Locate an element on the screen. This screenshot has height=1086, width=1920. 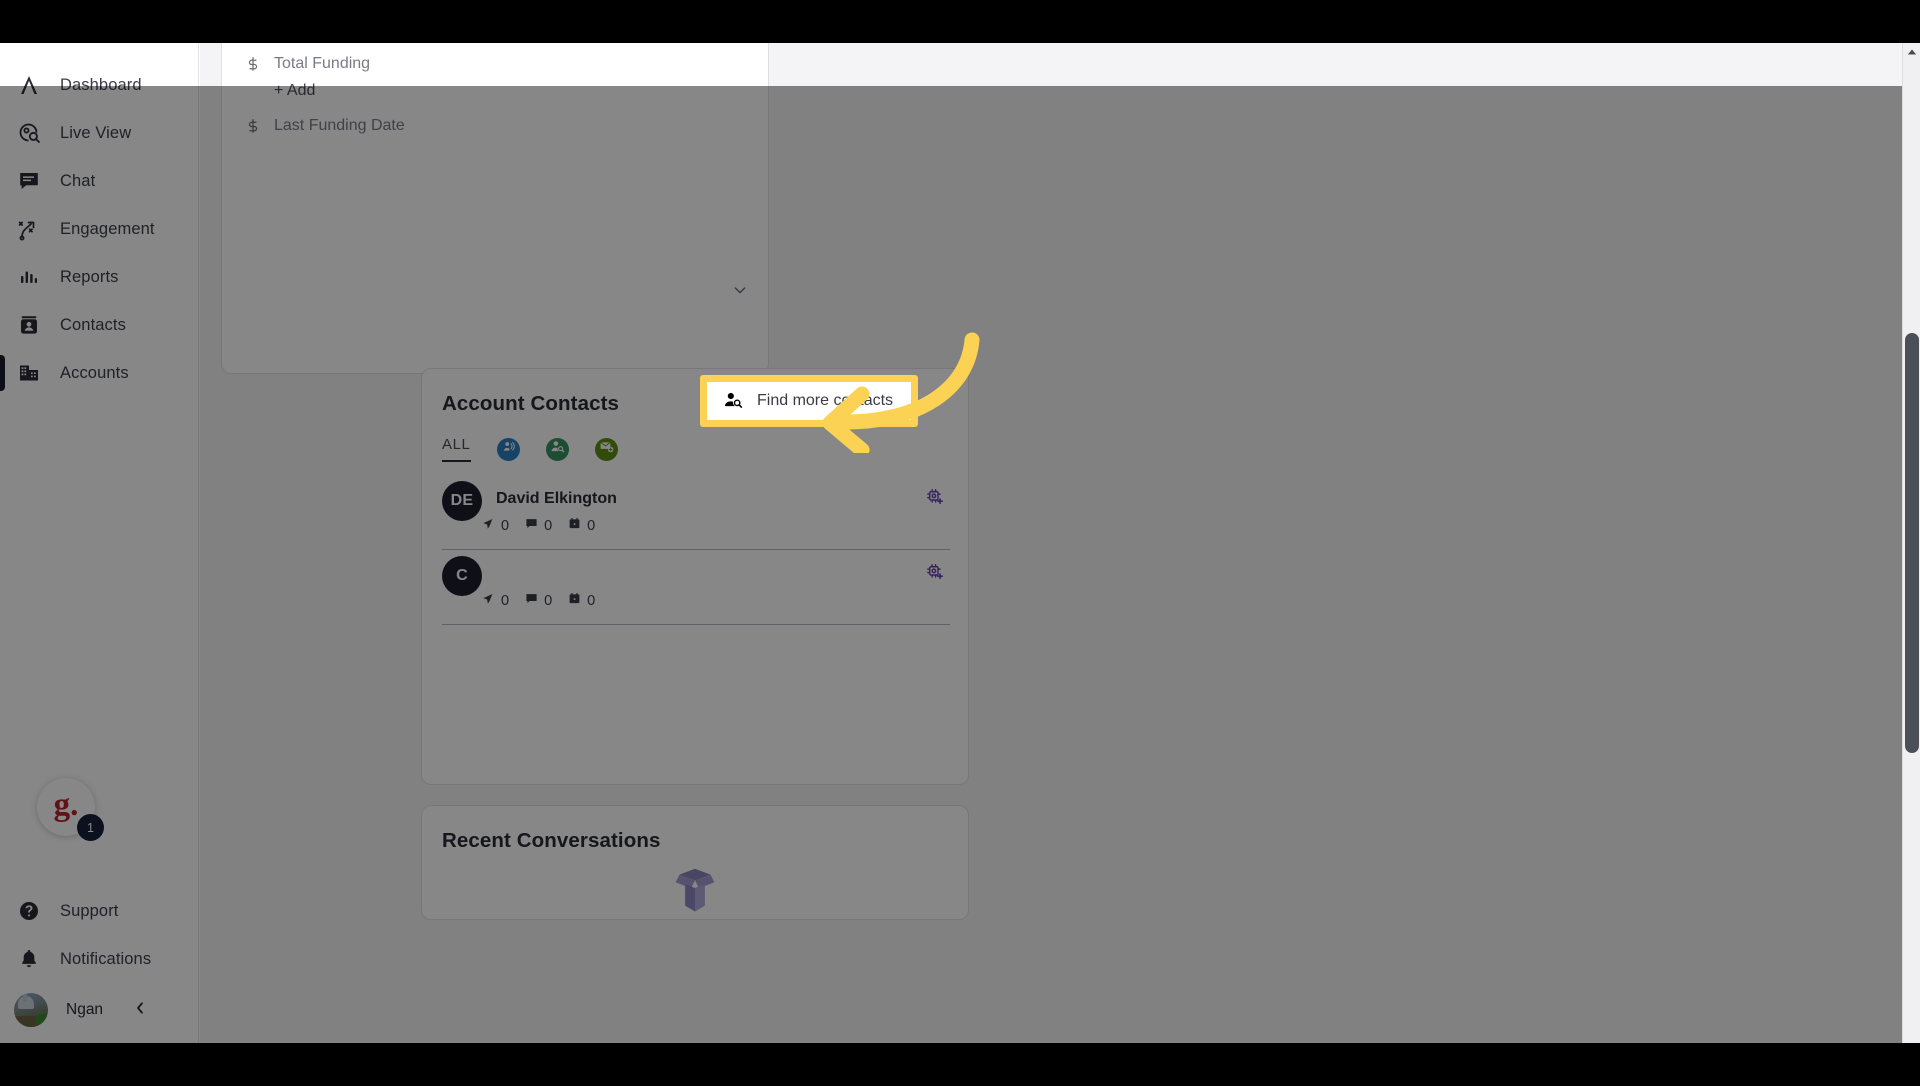
logo-icon is located at coordinates (29, 85).